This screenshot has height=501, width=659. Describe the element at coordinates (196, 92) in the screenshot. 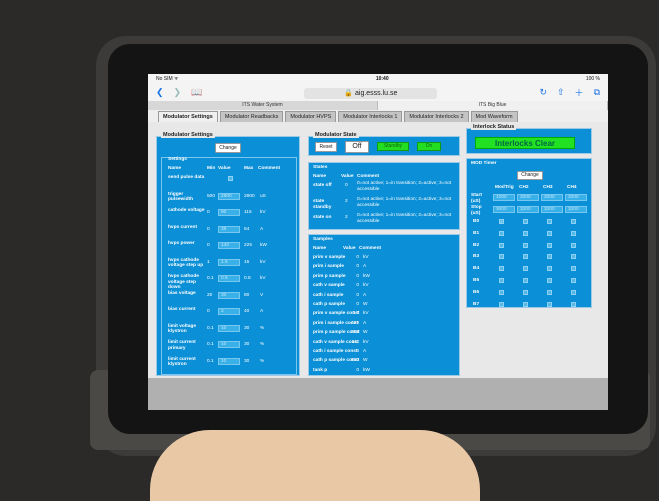

I see `bookmarks-icon: 📖` at that location.